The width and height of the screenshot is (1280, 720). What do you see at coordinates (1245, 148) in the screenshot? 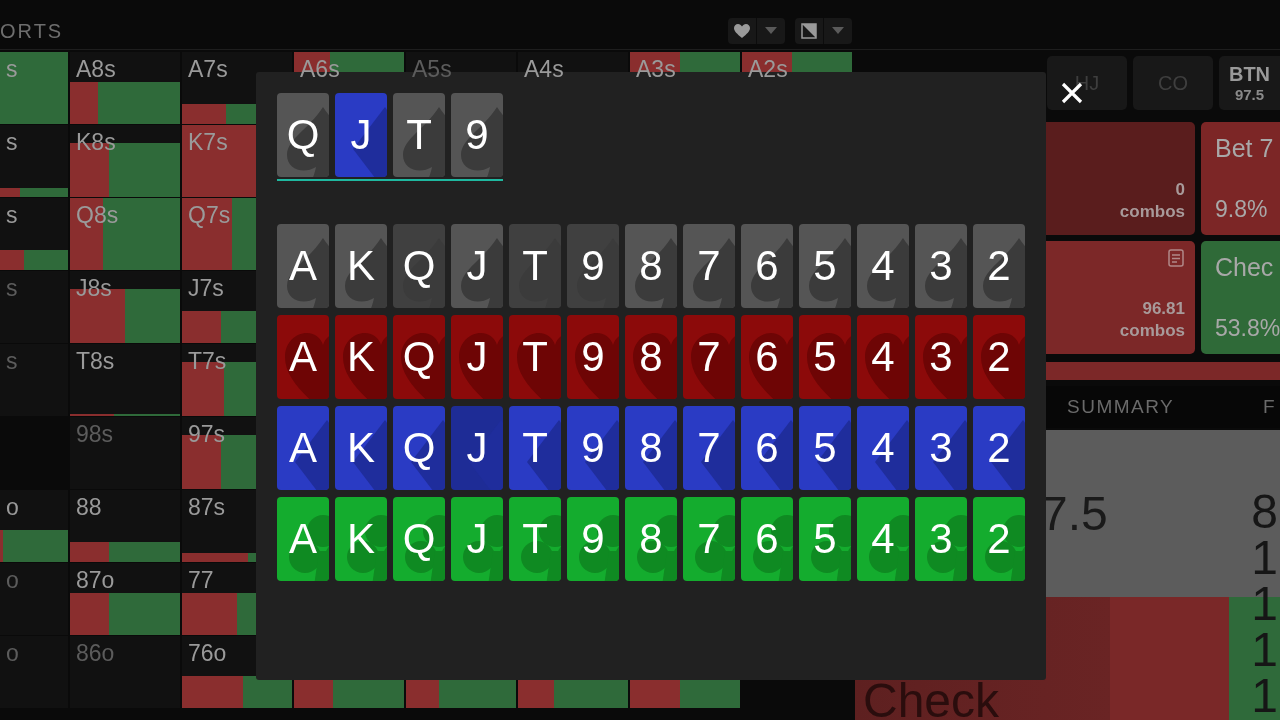
I see `action-title: Bet 7` at bounding box center [1245, 148].